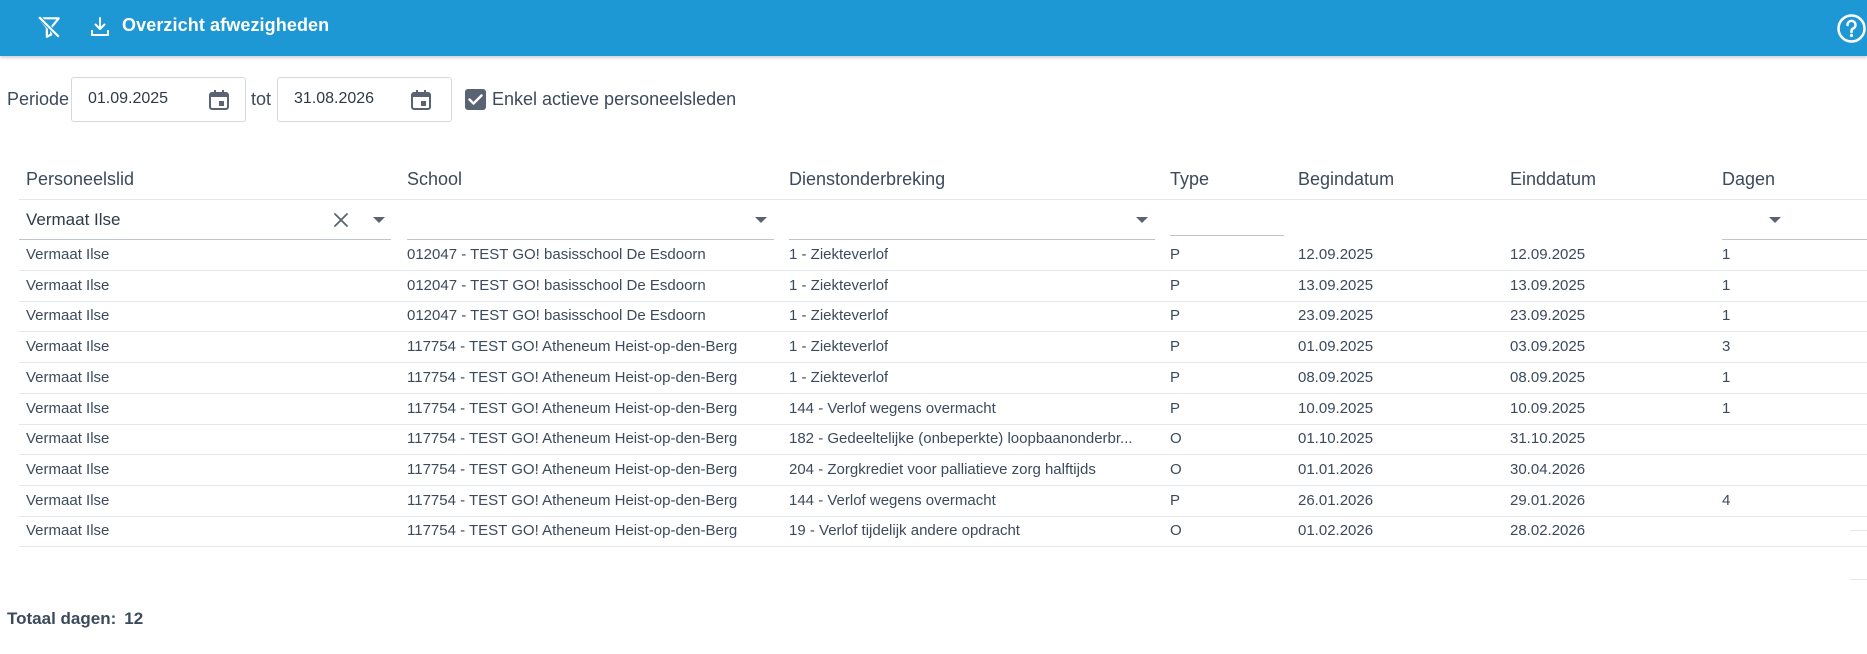 Image resolution: width=1867 pixels, height=654 pixels. Describe the element at coordinates (972, 220) in the screenshot. I see `filter-dienstonderbreking` at that location.